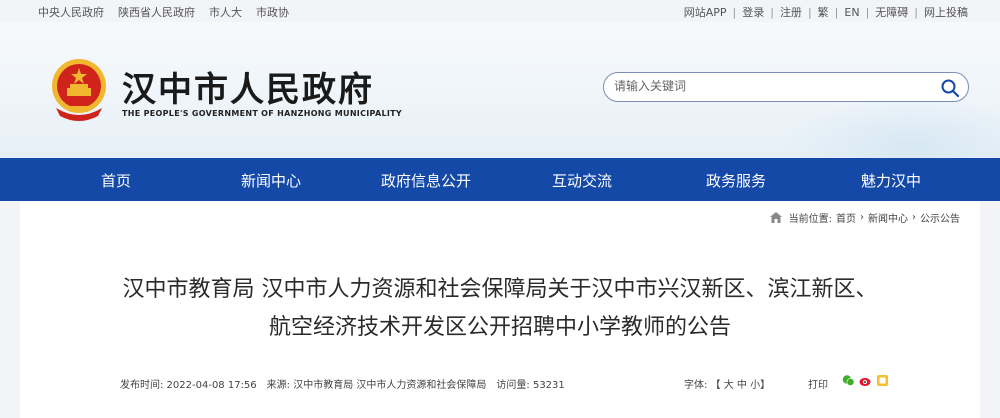  I want to click on search-icon, so click(950, 88).